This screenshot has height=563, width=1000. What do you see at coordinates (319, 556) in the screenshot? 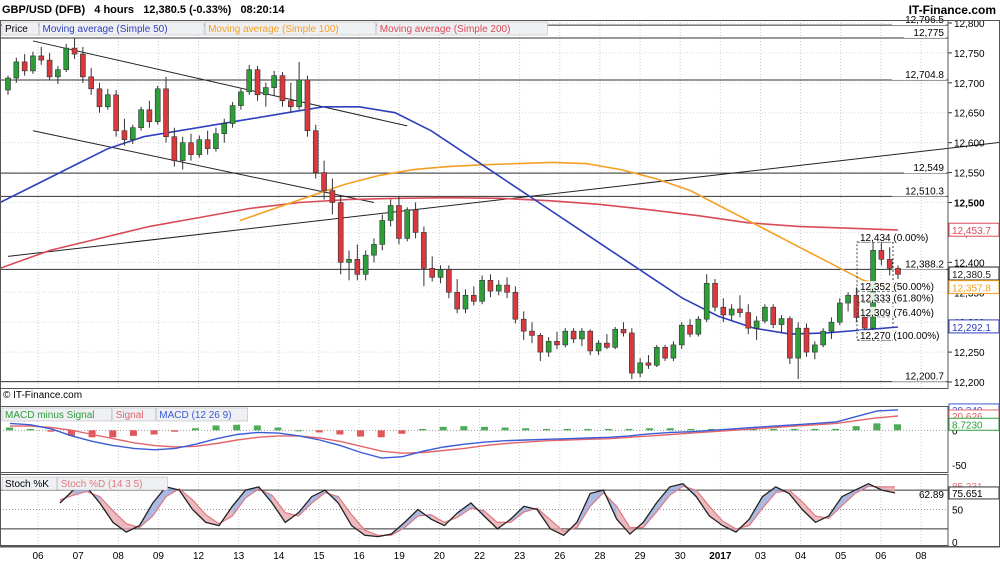
I see `x-tick-label: 15` at bounding box center [319, 556].